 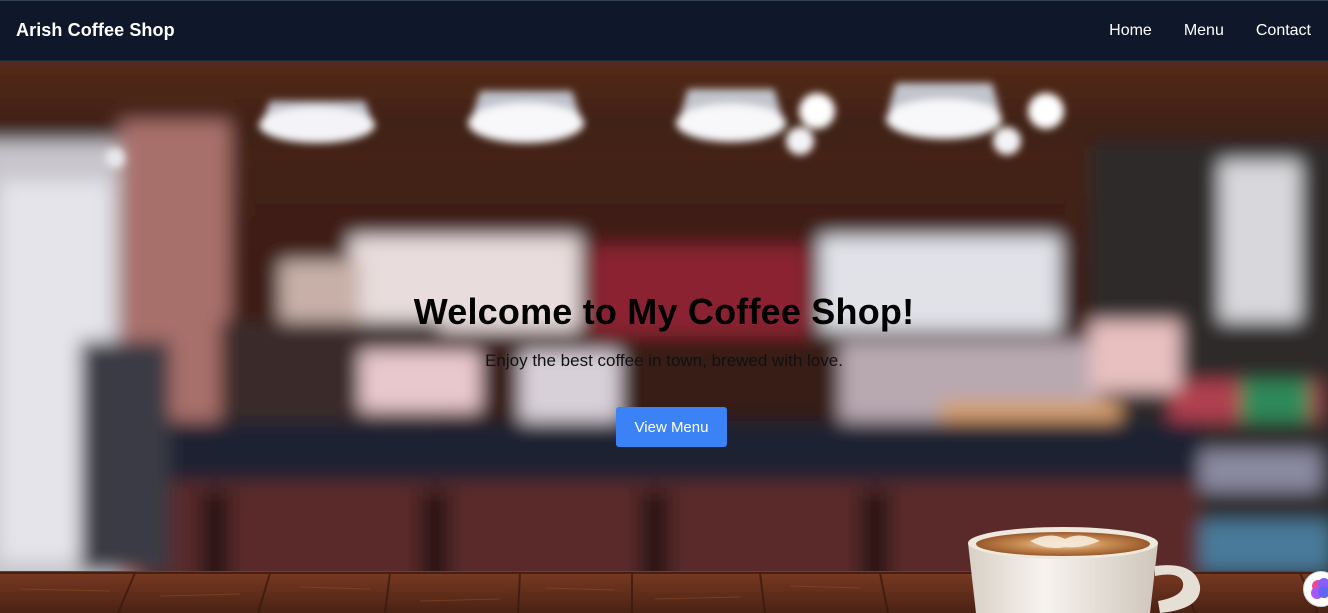 I want to click on brand-logo-text: Arish Coffee Shop, so click(x=95, y=30).